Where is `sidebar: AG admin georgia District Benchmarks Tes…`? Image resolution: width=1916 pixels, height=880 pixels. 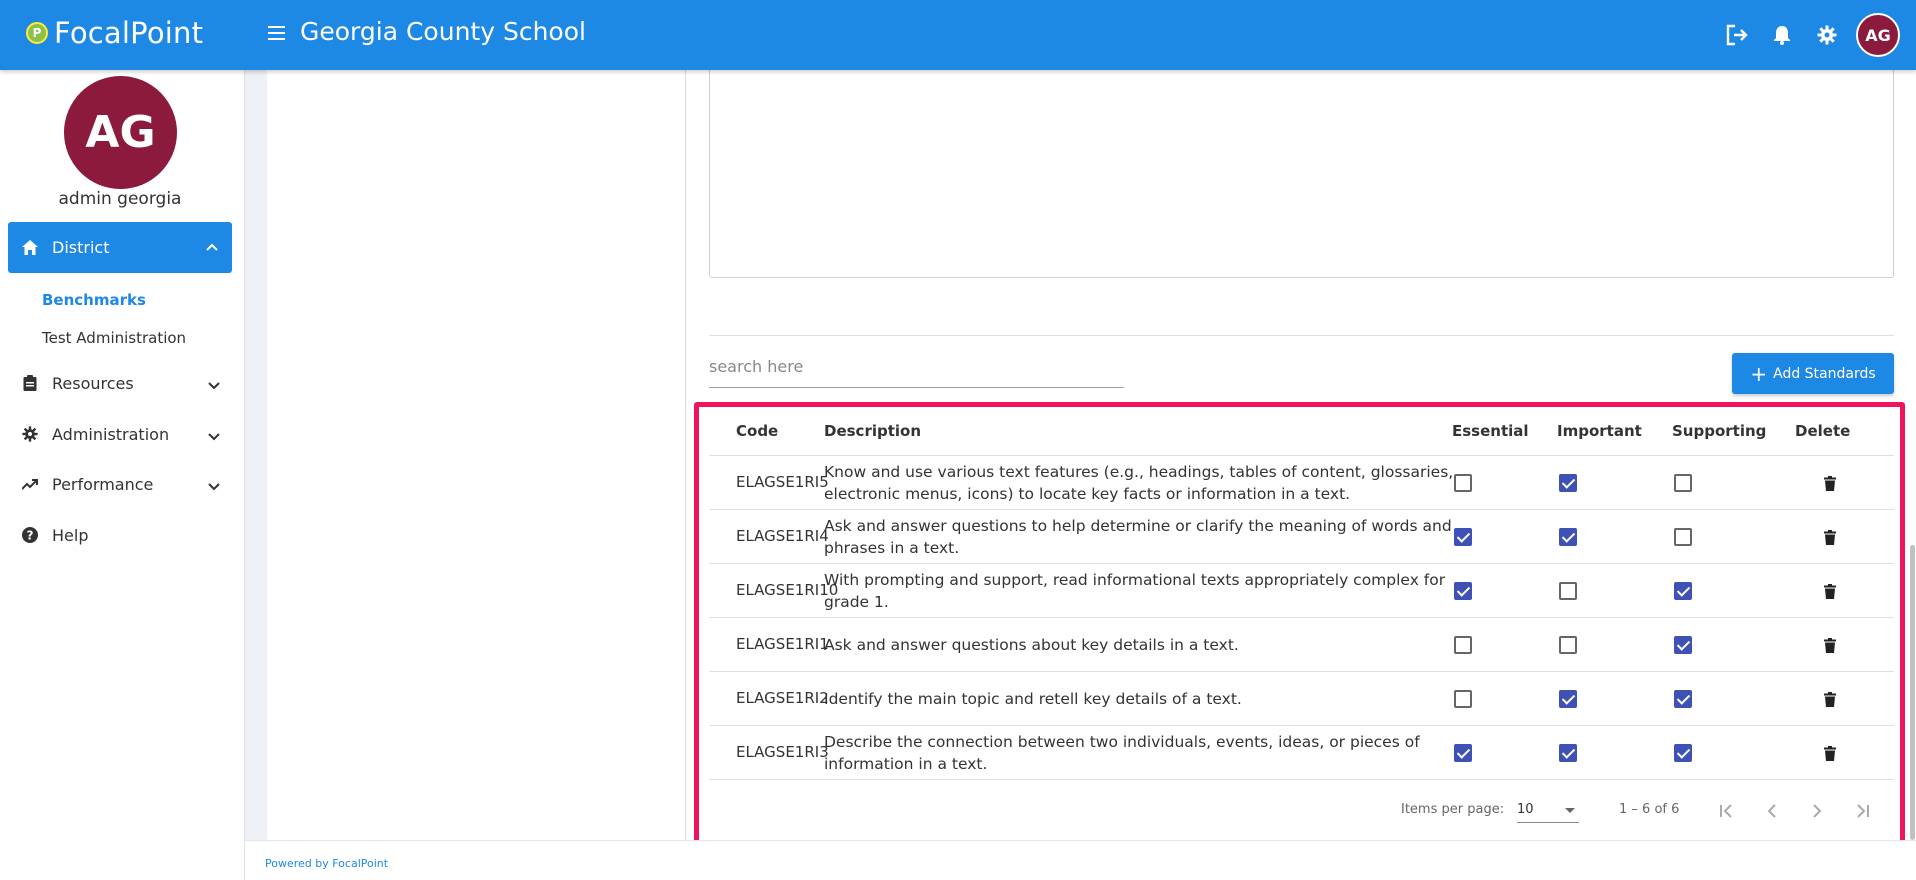 sidebar: AG admin georgia District Benchmarks Tes… is located at coordinates (122, 475).